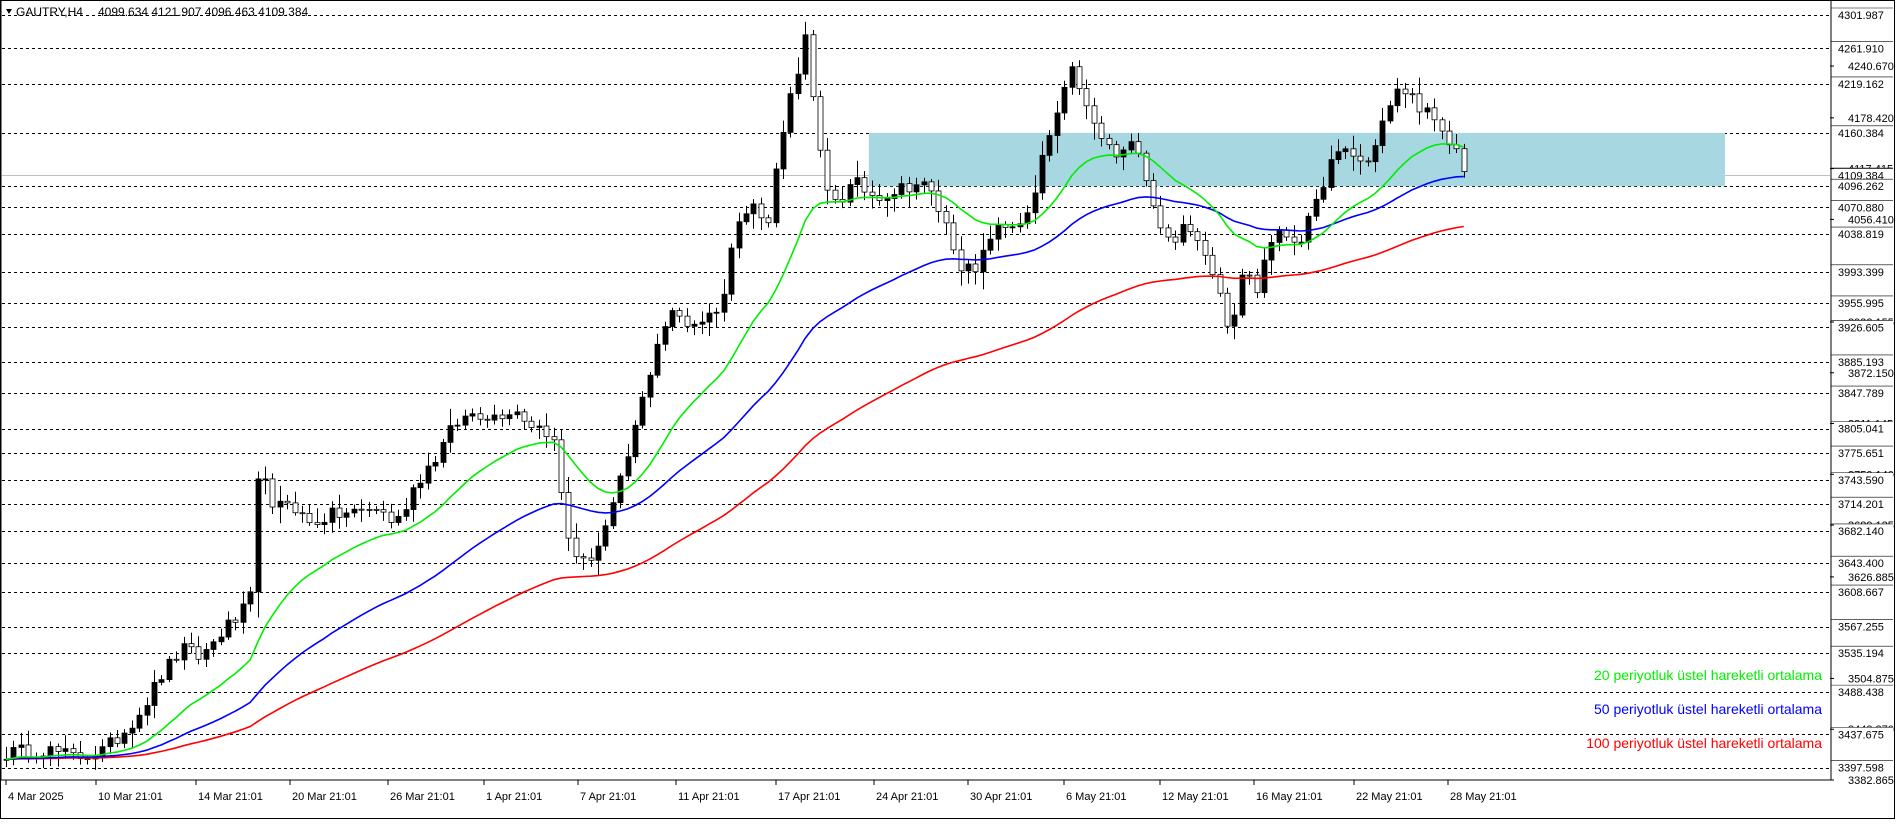  I want to click on legend-entry: 100 periyotluk üstel hareketli ortalama, so click(1704, 743).